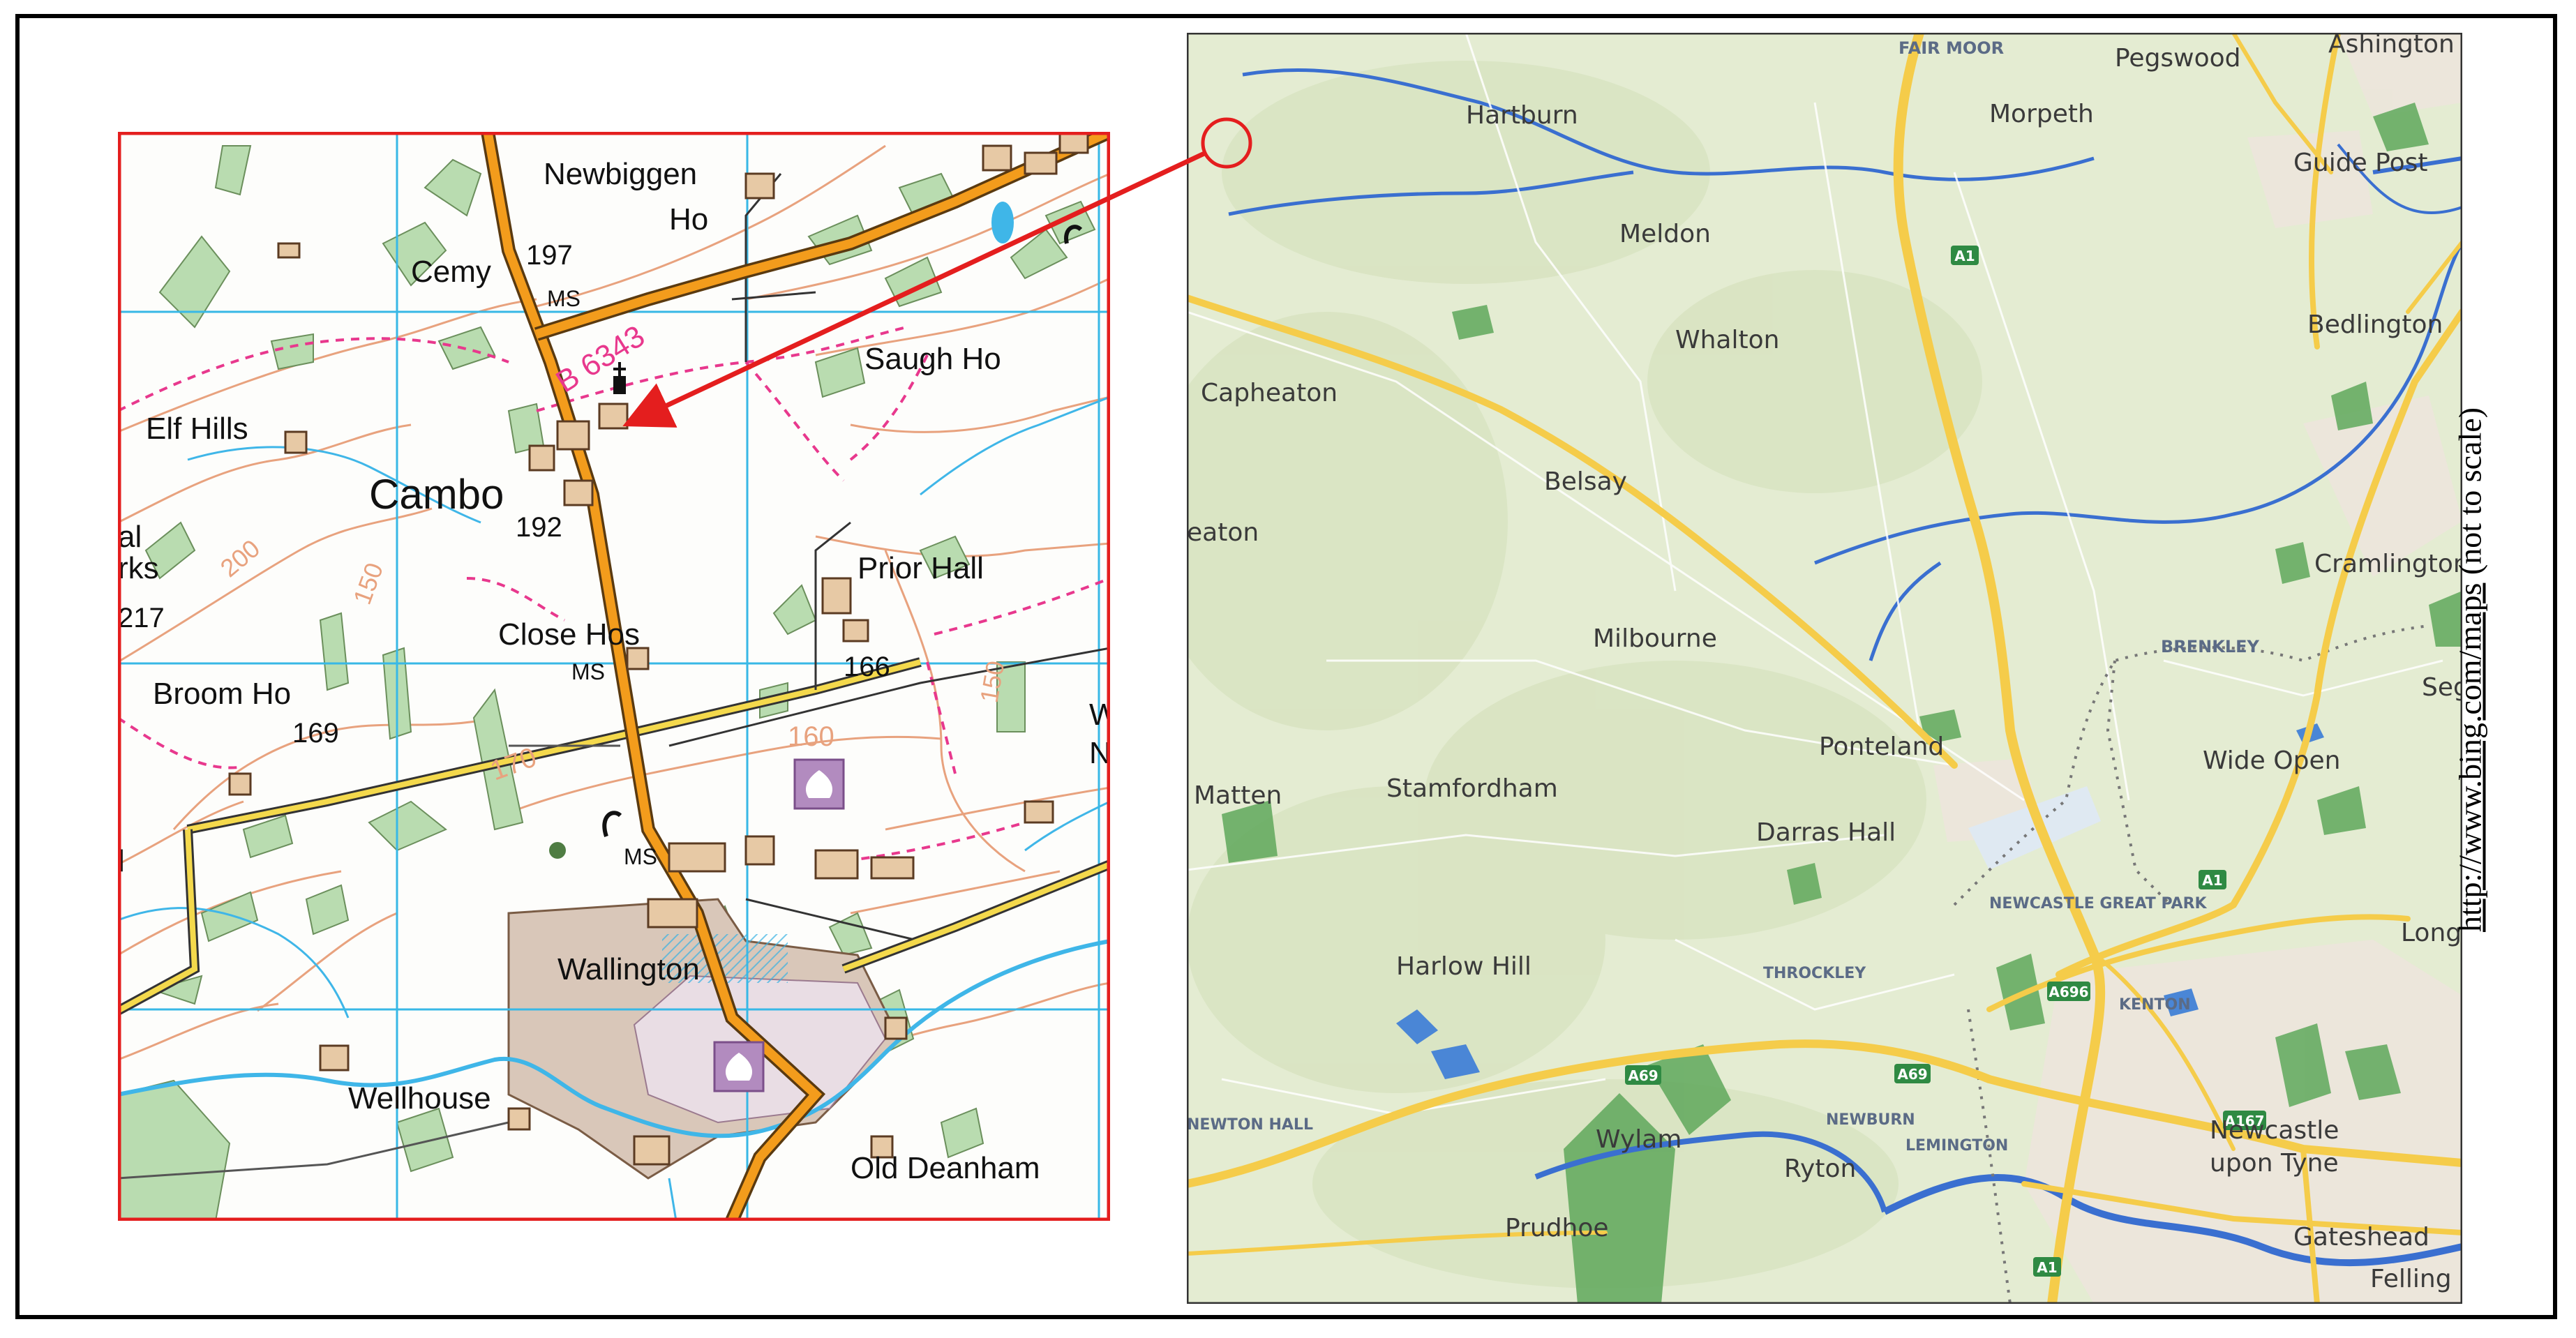  Describe the element at coordinates (222, 694) in the screenshot. I see `label-broom-ho: Broom Ho` at that location.